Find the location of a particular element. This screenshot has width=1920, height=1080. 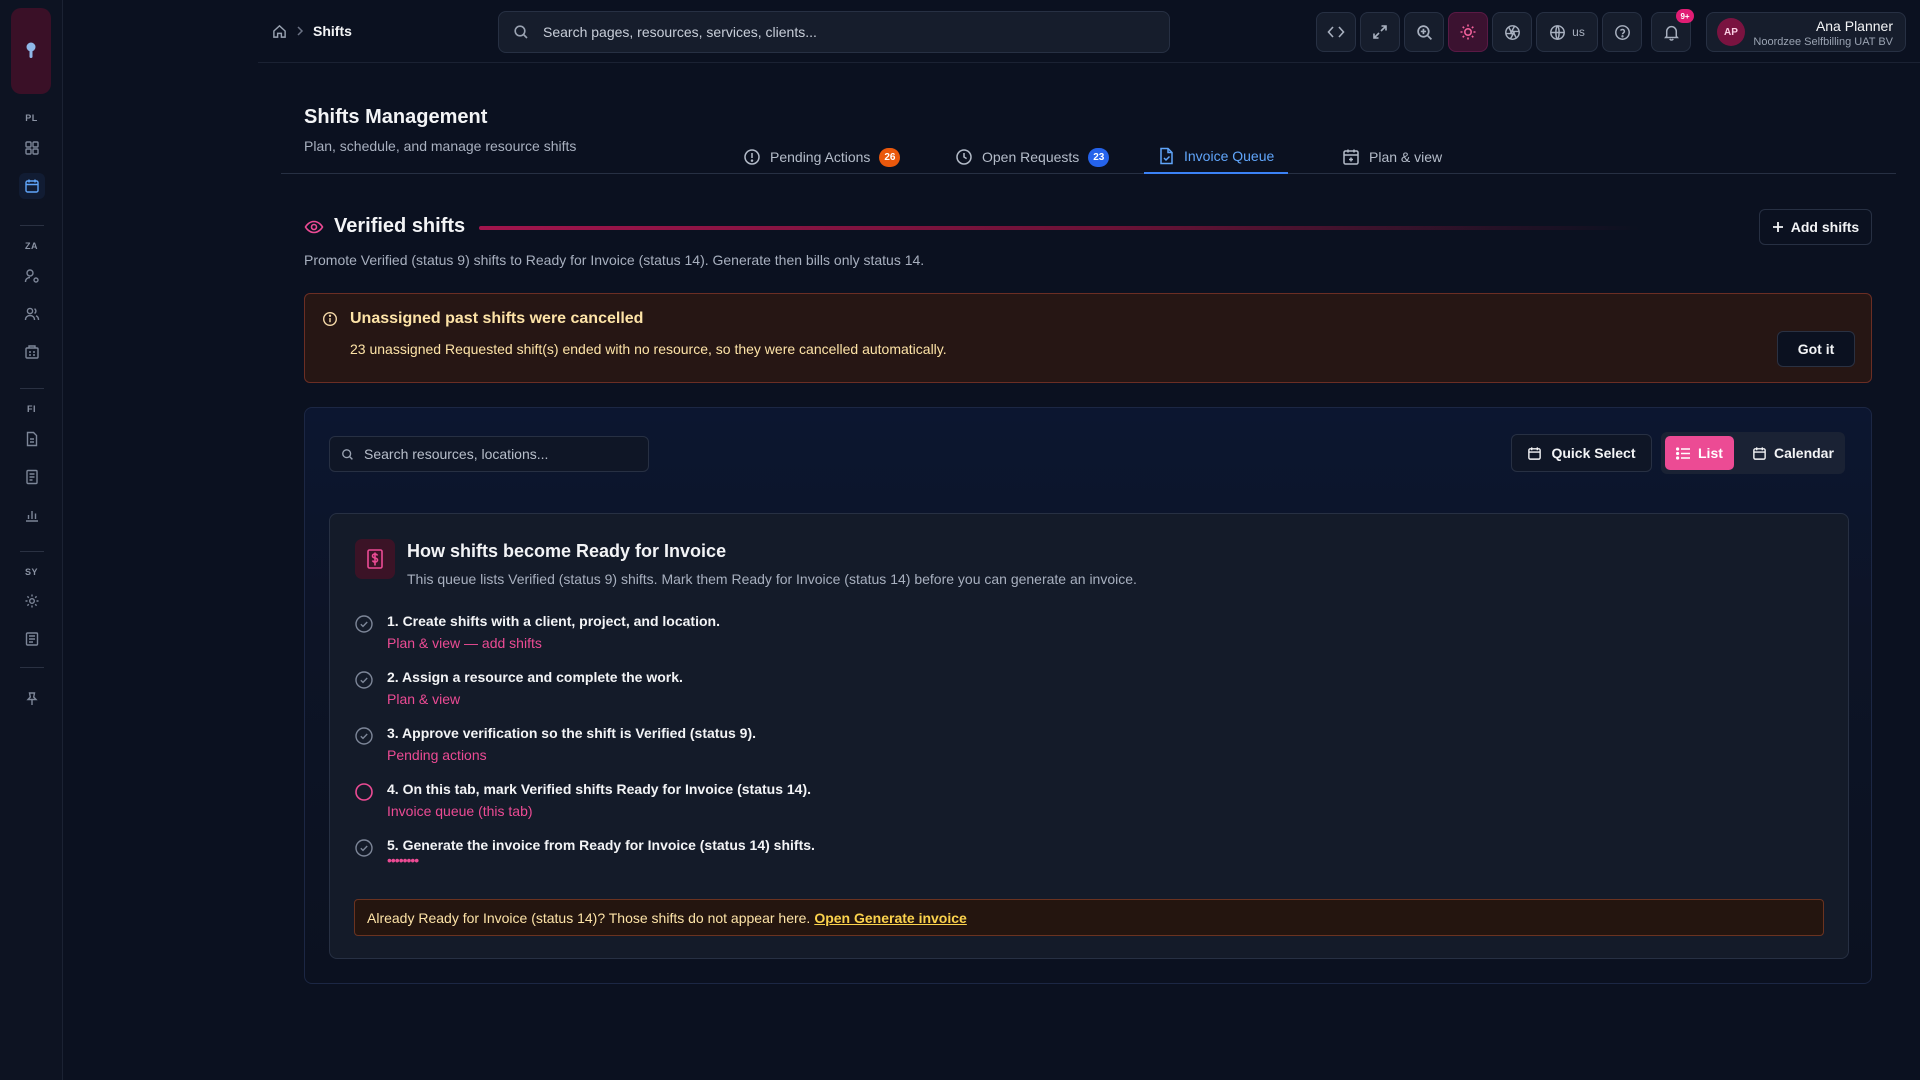

step-link: Plan & view is located at coordinates (423, 699).